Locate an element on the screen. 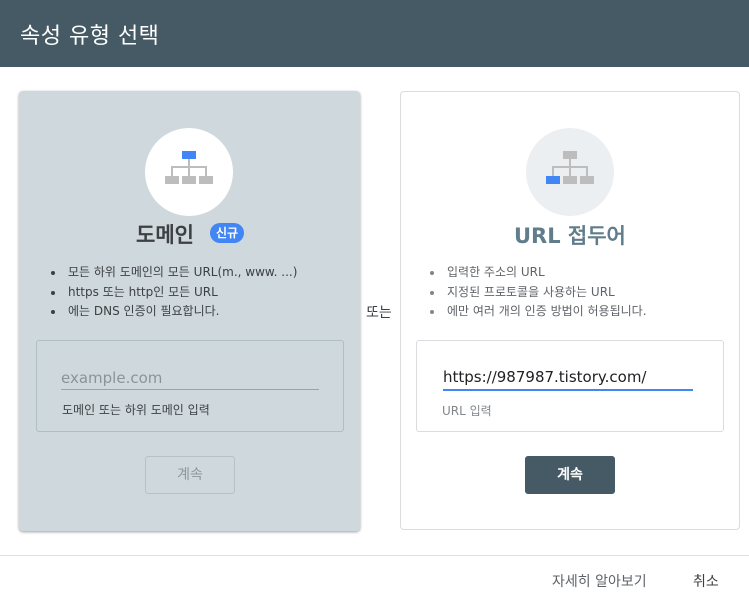 This screenshot has height=596, width=749. list-item: 에는 DNS 인증이 필요합니다. is located at coordinates (173, 312).